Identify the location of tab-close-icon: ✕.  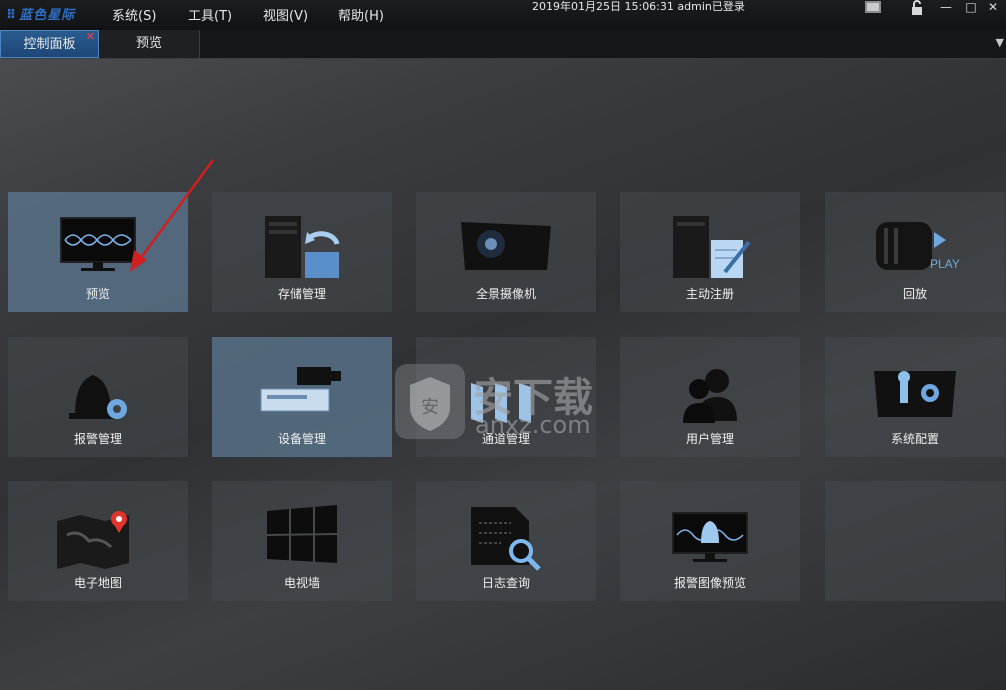
(90, 37).